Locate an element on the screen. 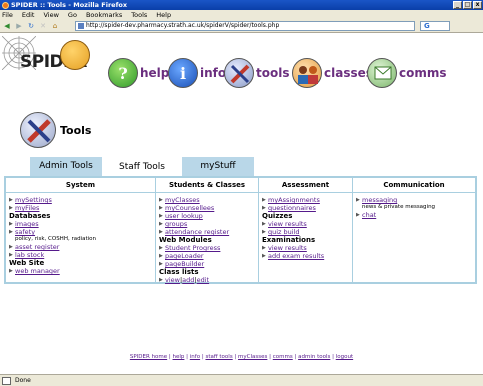 Image resolution: width=483 pixels, height=386 pixels. section-subheading: Quizzes is located at coordinates (277, 216).